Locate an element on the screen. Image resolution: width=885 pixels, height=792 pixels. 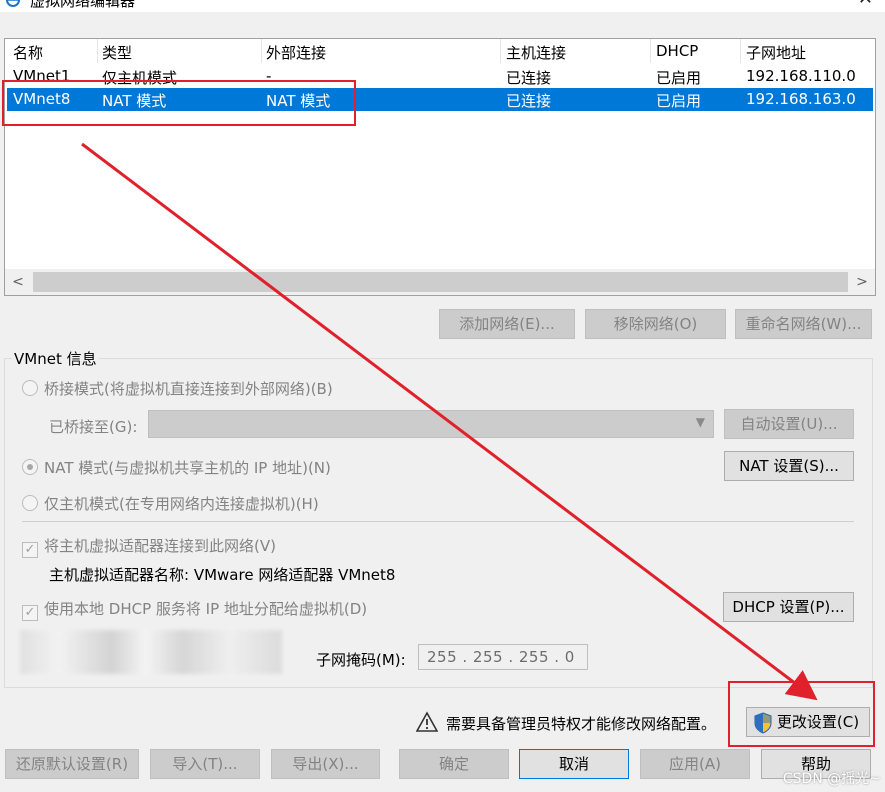
column-header-subnet: 子网地址 is located at coordinates (776, 52).